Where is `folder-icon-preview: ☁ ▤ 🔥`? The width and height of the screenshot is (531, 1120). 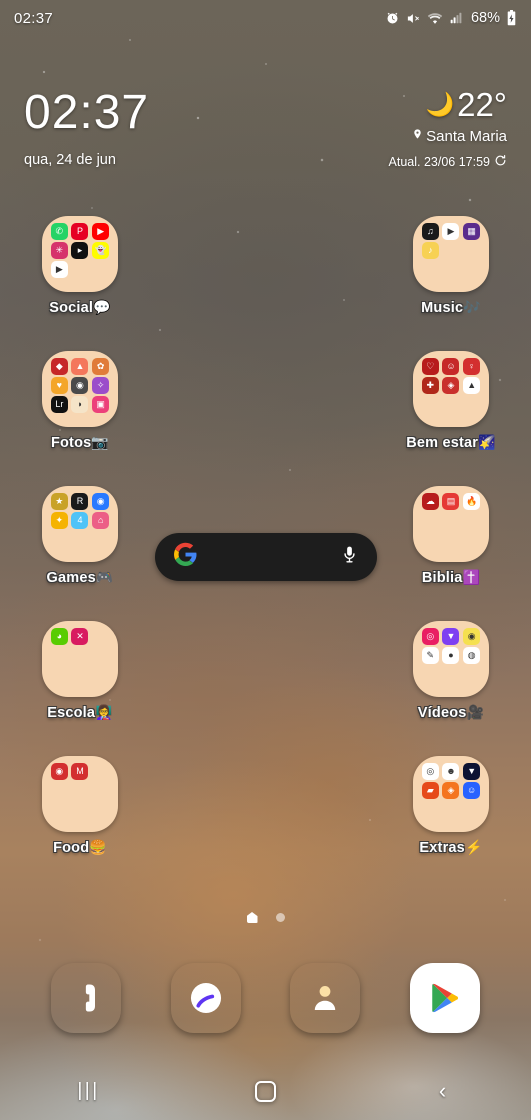
folder-icon-preview: ☁ ▤ 🔥 is located at coordinates (451, 524).